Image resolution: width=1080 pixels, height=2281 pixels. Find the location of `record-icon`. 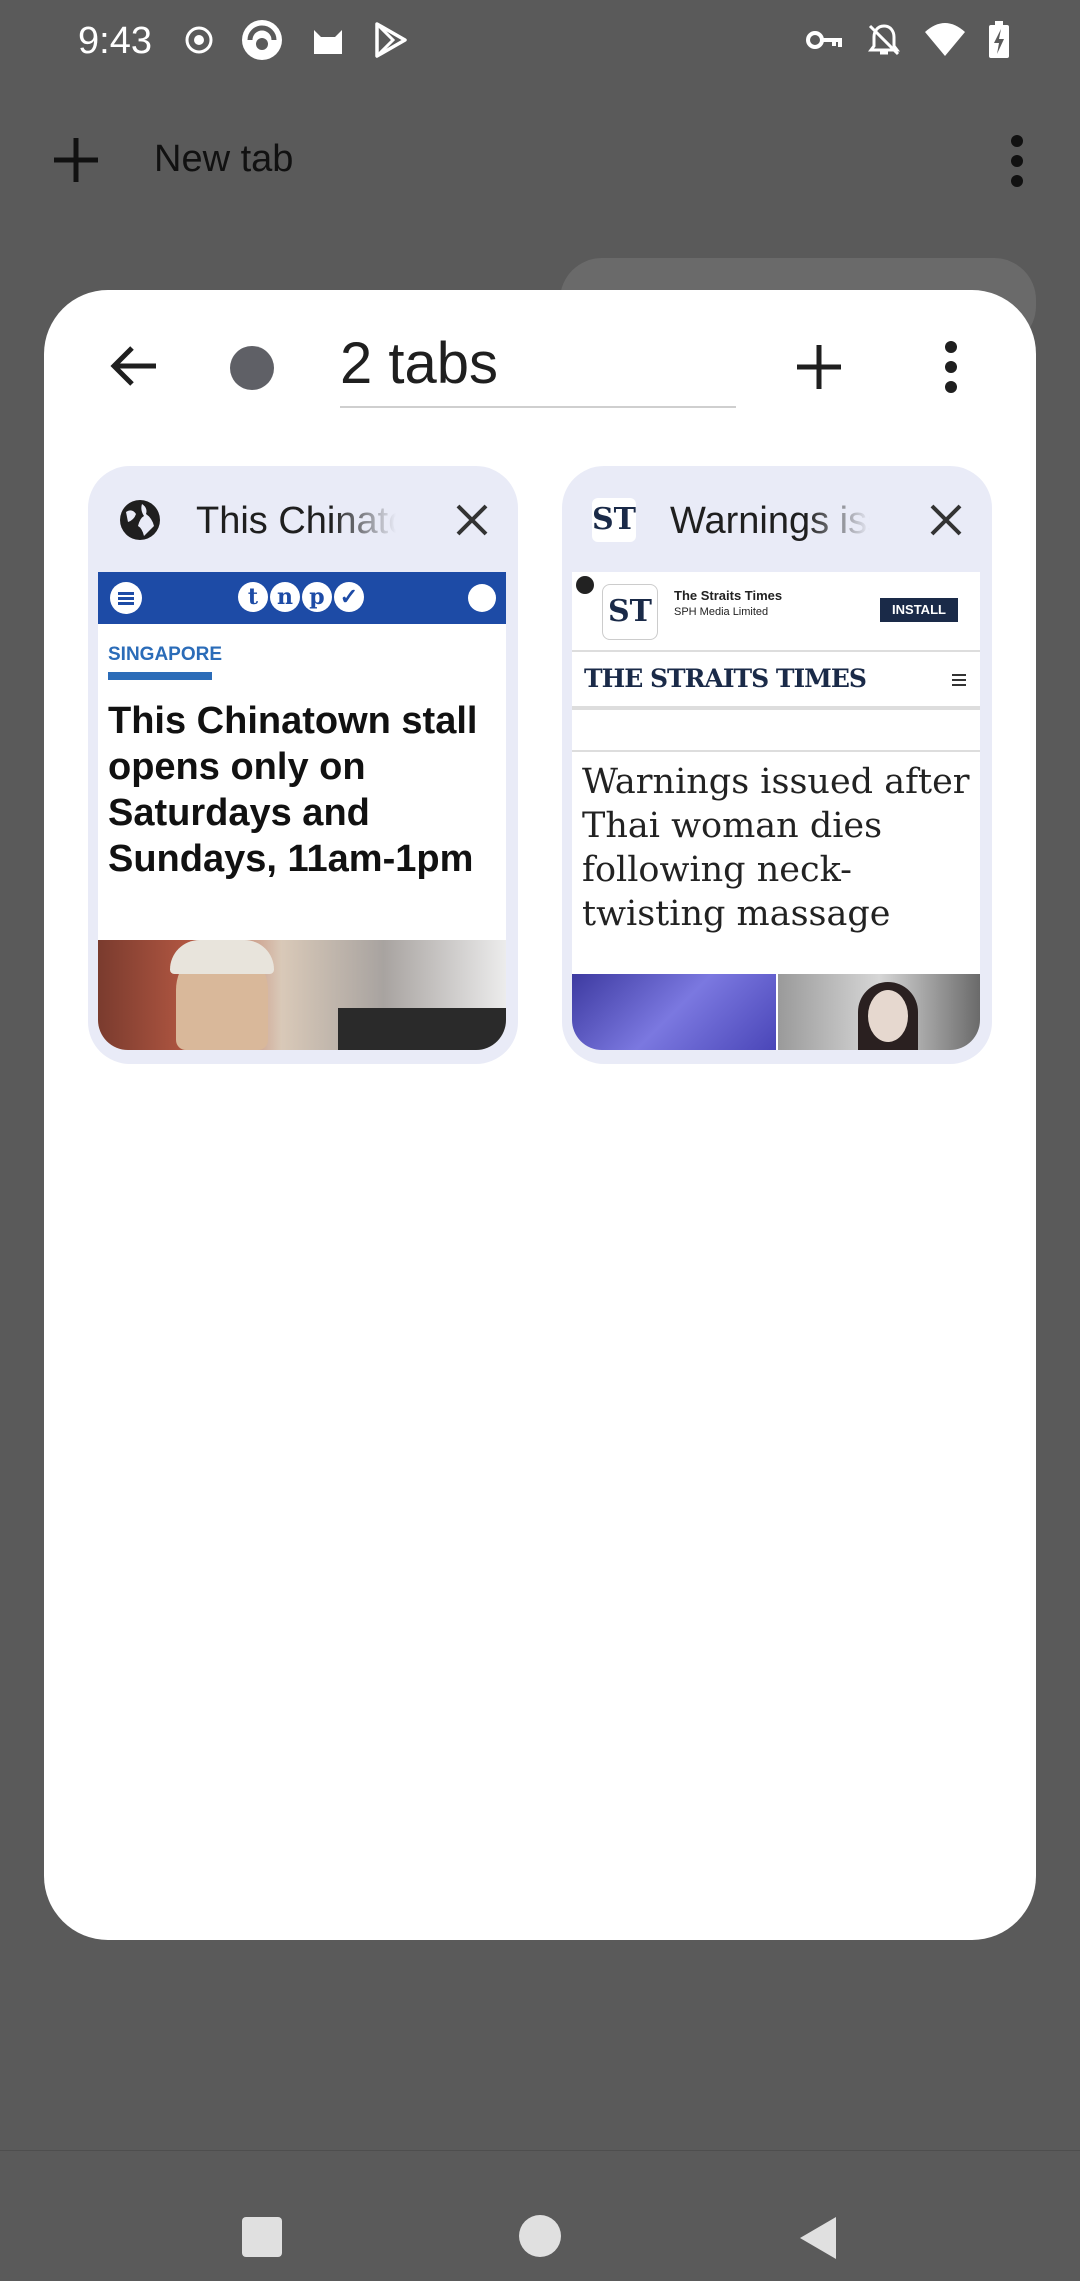

record-icon is located at coordinates (199, 40).